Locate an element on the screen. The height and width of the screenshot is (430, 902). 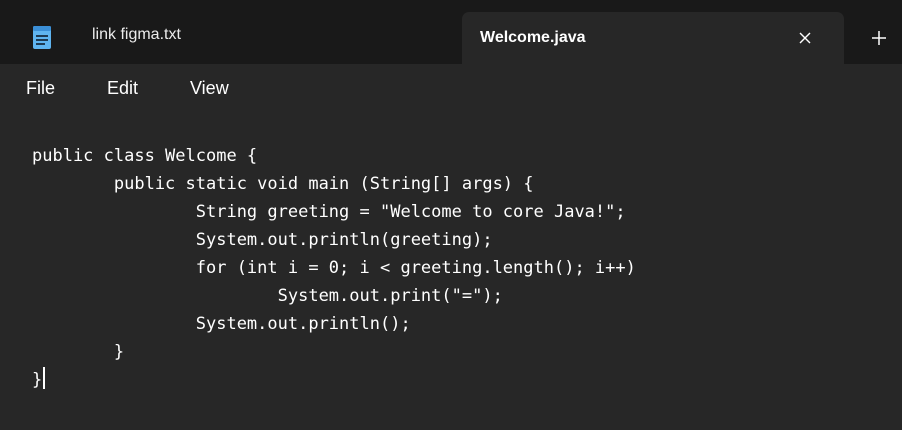
code-line-9: } is located at coordinates (334, 380).